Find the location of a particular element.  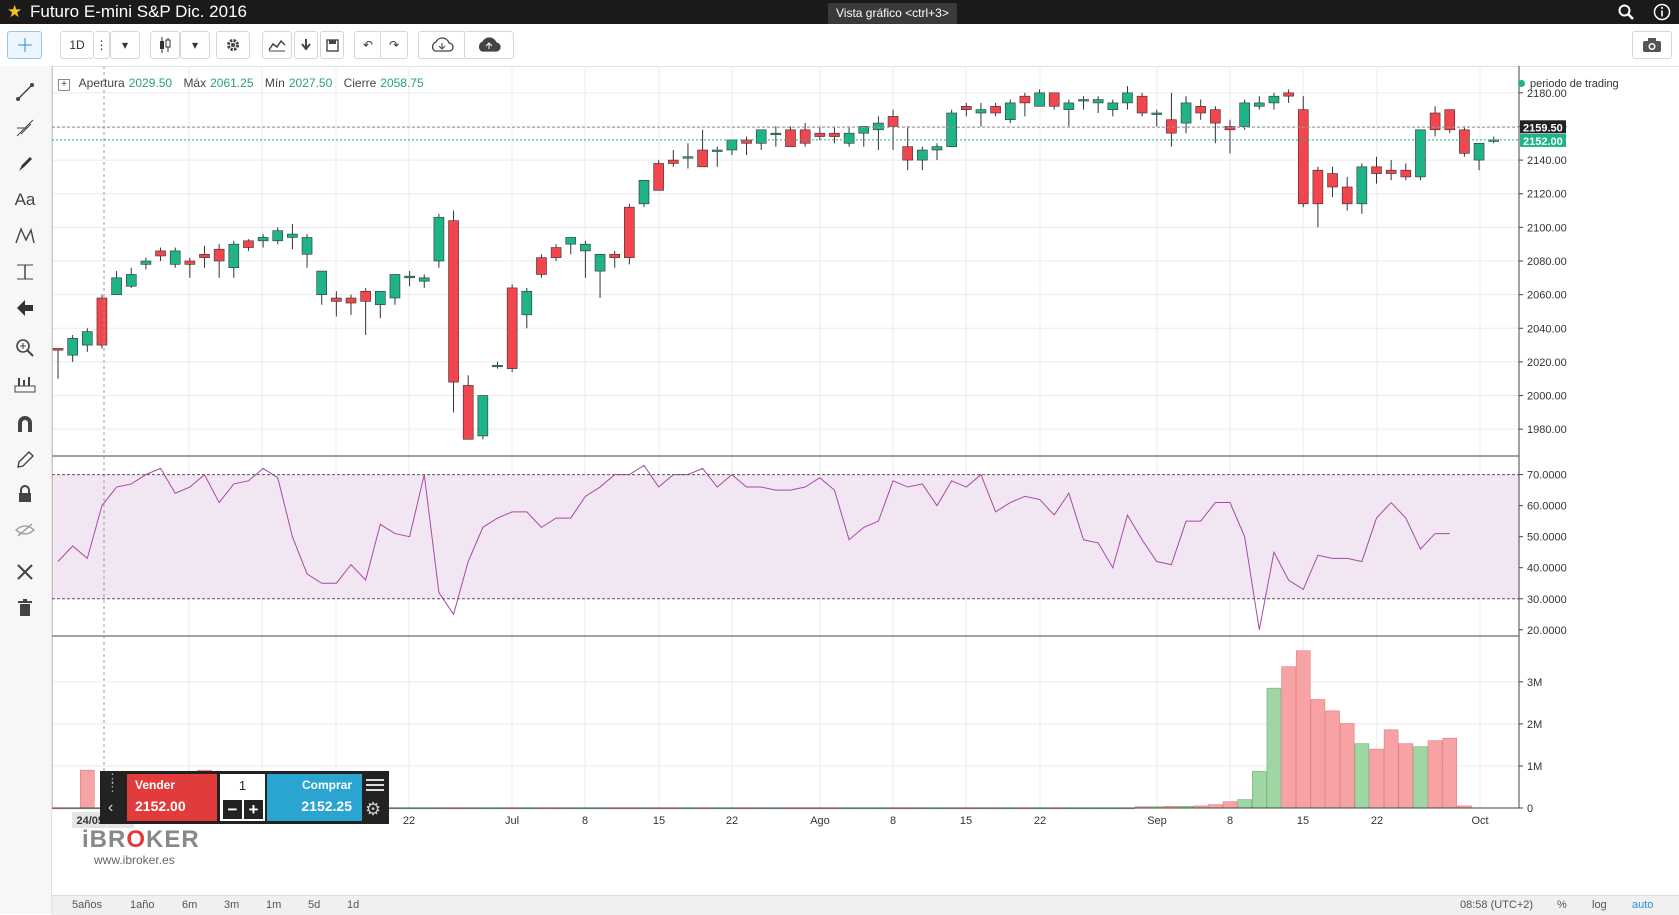

percent-scale-button: % is located at coordinates (1562, 905).